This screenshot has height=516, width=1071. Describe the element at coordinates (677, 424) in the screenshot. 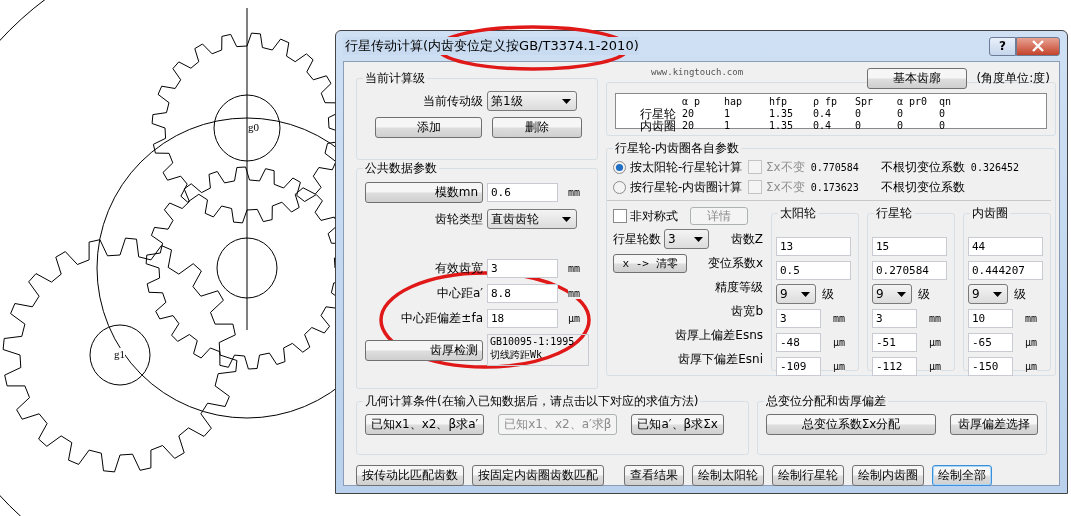

I see `solve-button: 已知a′、β求Σx` at that location.